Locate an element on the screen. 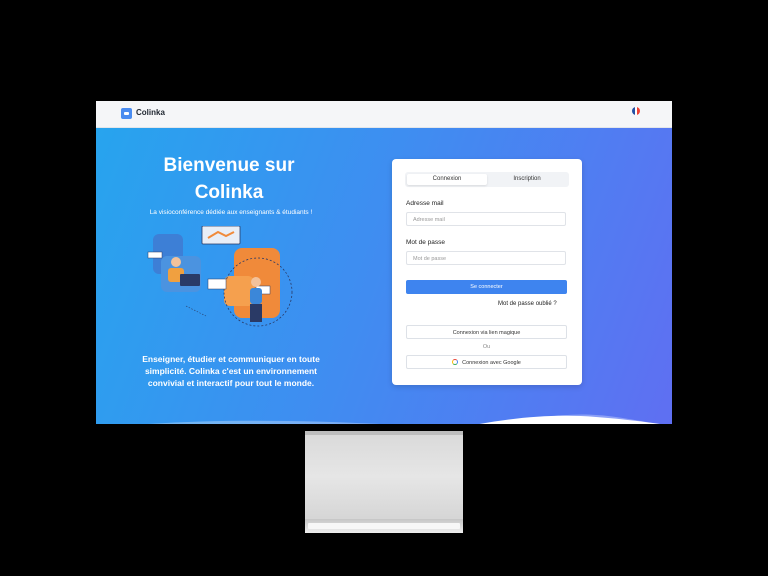 The height and width of the screenshot is (576, 768). tab-connexion: Connexion is located at coordinates (447, 179).